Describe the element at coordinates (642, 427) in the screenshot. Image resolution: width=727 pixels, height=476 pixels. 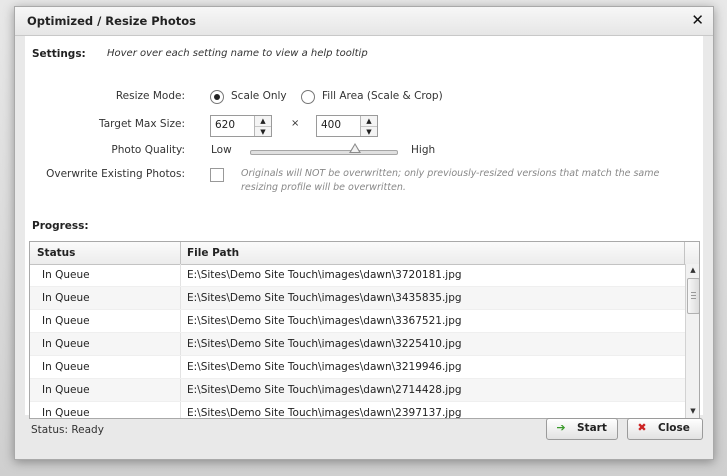
I see `close-icon: ✖` at that location.